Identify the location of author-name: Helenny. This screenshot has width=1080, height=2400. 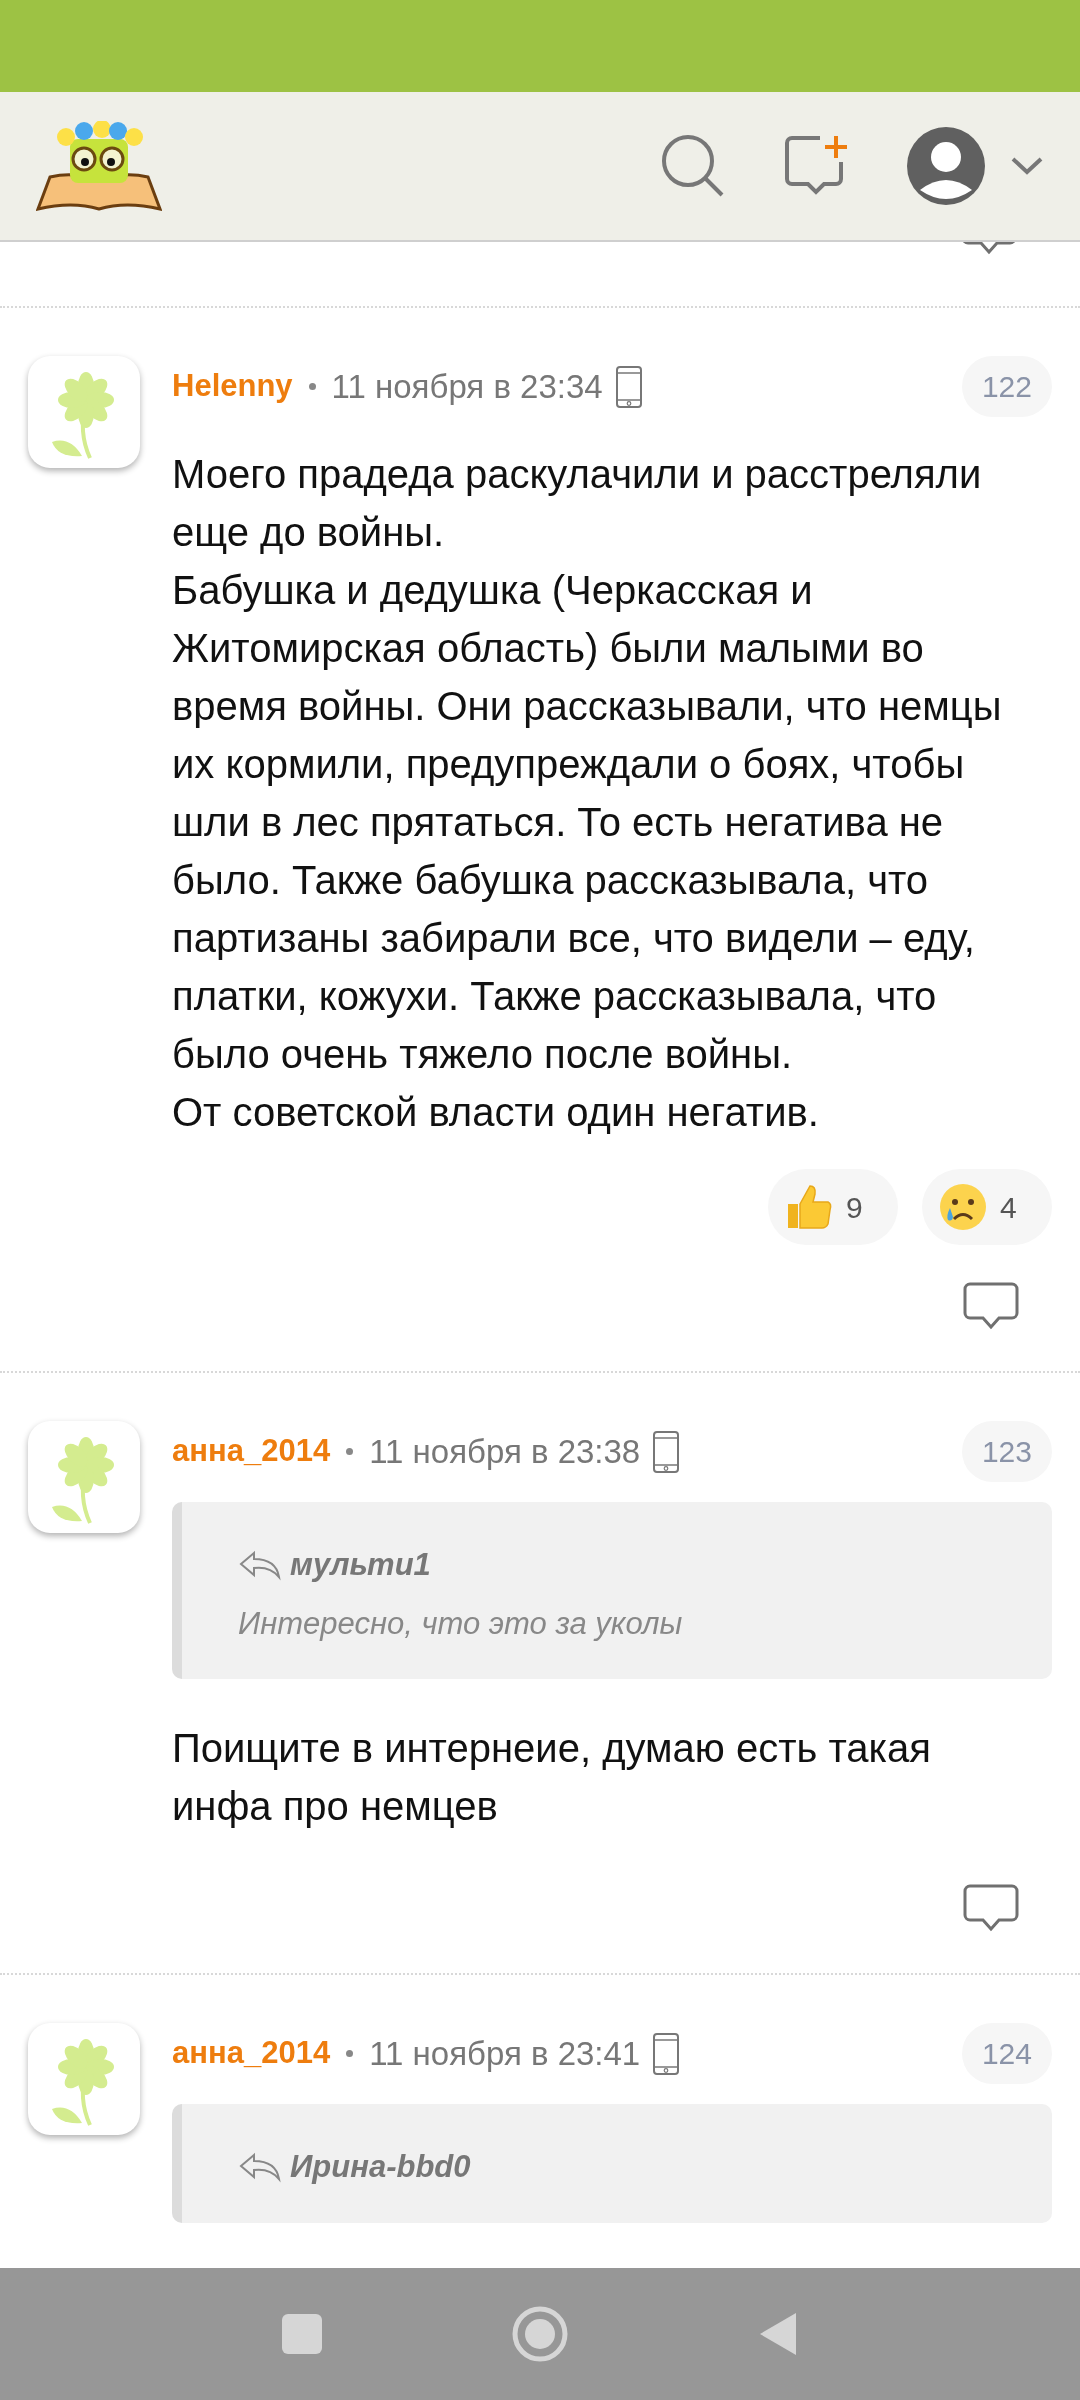
(232, 386).